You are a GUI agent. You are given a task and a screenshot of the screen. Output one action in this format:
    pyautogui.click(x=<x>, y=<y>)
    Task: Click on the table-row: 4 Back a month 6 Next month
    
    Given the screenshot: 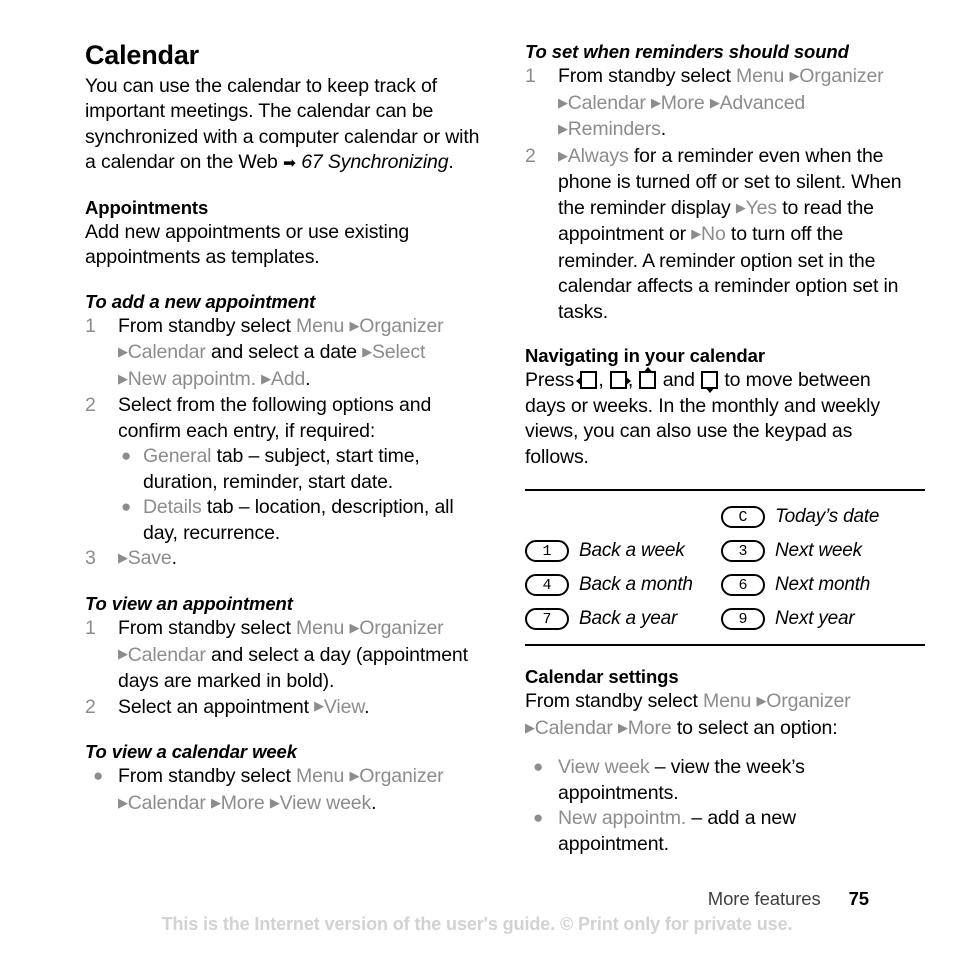 What is the action you would take?
    pyautogui.click(x=725, y=585)
    